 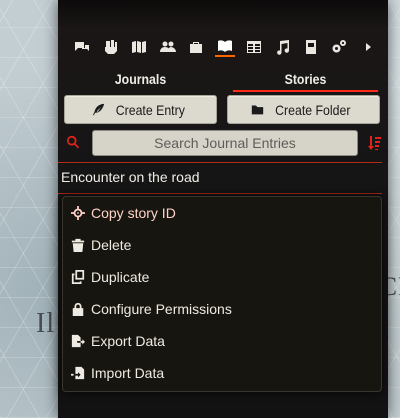 What do you see at coordinates (222, 277) in the screenshot?
I see `menu-item-duplicate: Duplicate` at bounding box center [222, 277].